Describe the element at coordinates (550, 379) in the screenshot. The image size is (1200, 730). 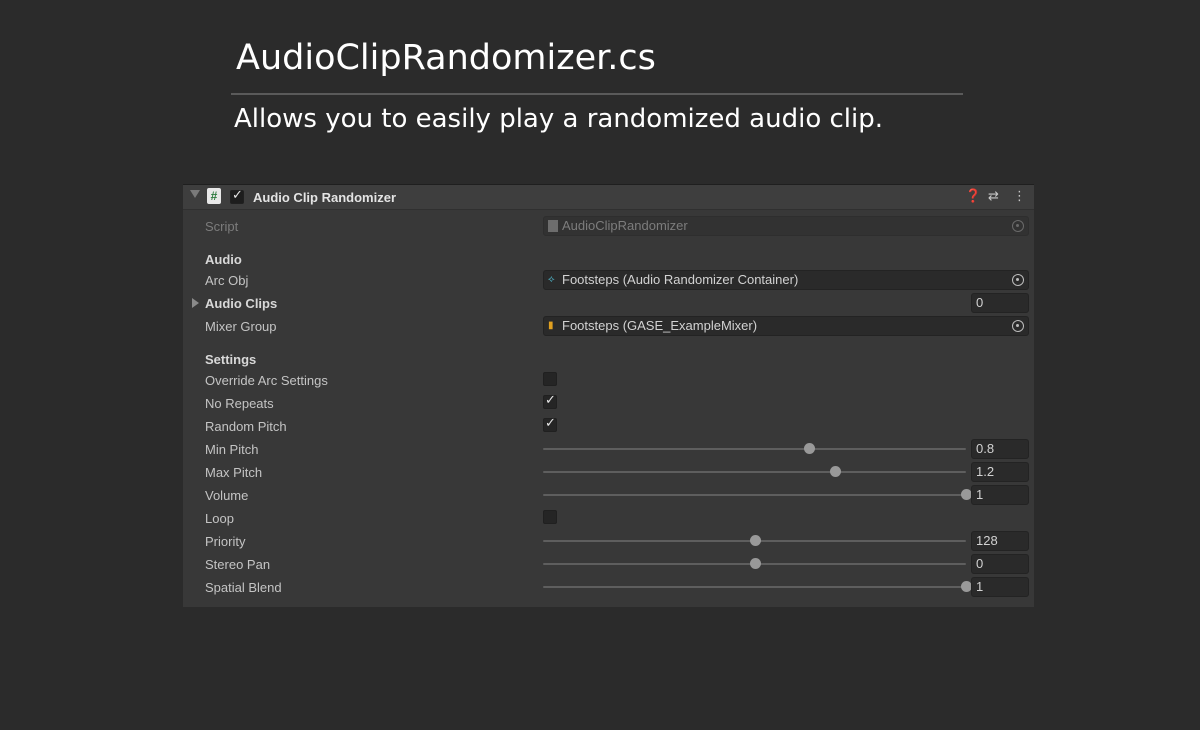
I see `override-arc-settings-checkbox` at that location.